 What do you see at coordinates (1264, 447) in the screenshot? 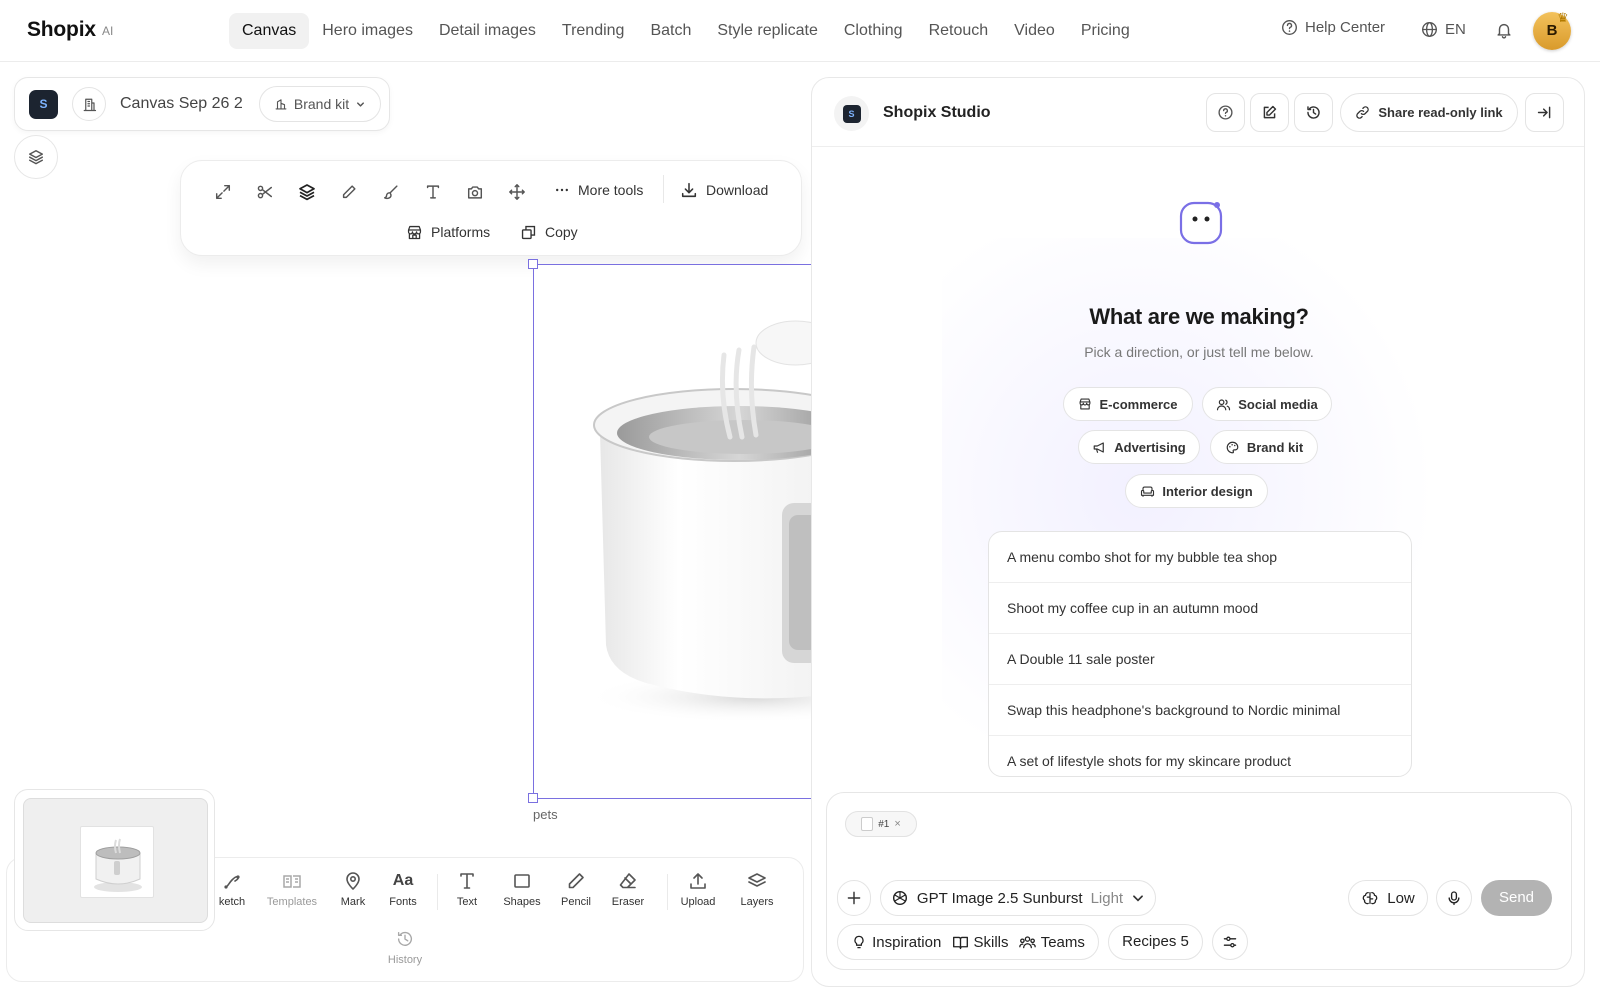
I see `chip-brand-kit: Brand kit` at bounding box center [1264, 447].